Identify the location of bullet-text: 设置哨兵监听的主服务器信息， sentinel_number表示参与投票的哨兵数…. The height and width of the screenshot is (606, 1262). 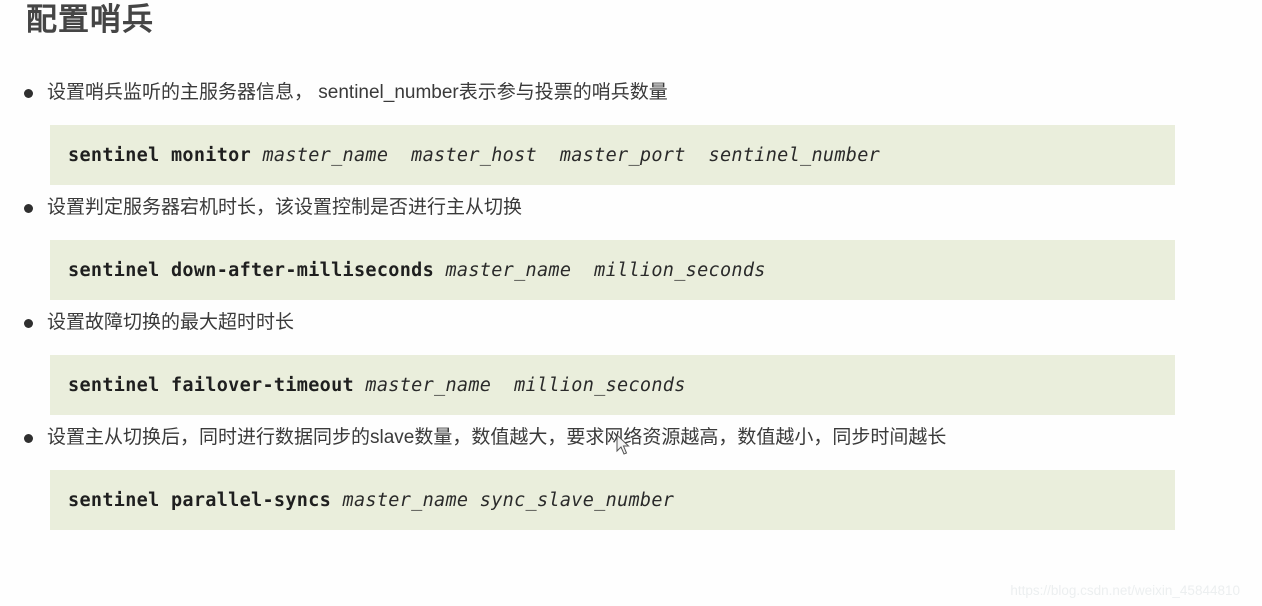
(357, 92).